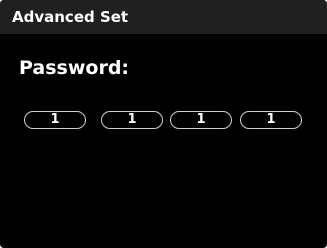 The height and width of the screenshot is (248, 327). I want to click on screen-title: Advanced Set, so click(70, 17).